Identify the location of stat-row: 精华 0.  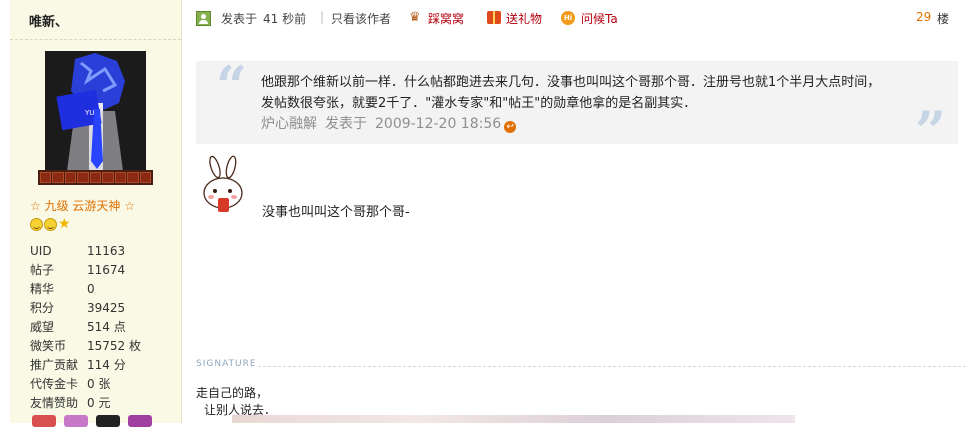
(62, 289).